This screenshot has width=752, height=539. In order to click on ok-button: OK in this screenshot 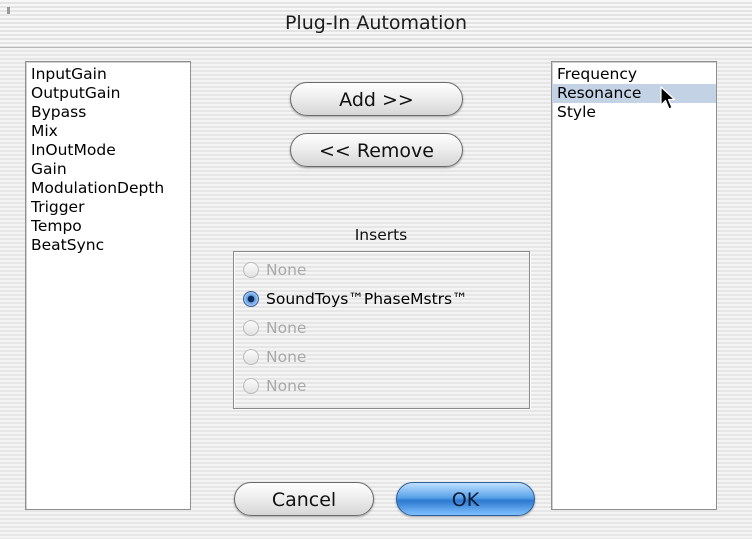, I will do `click(465, 499)`.